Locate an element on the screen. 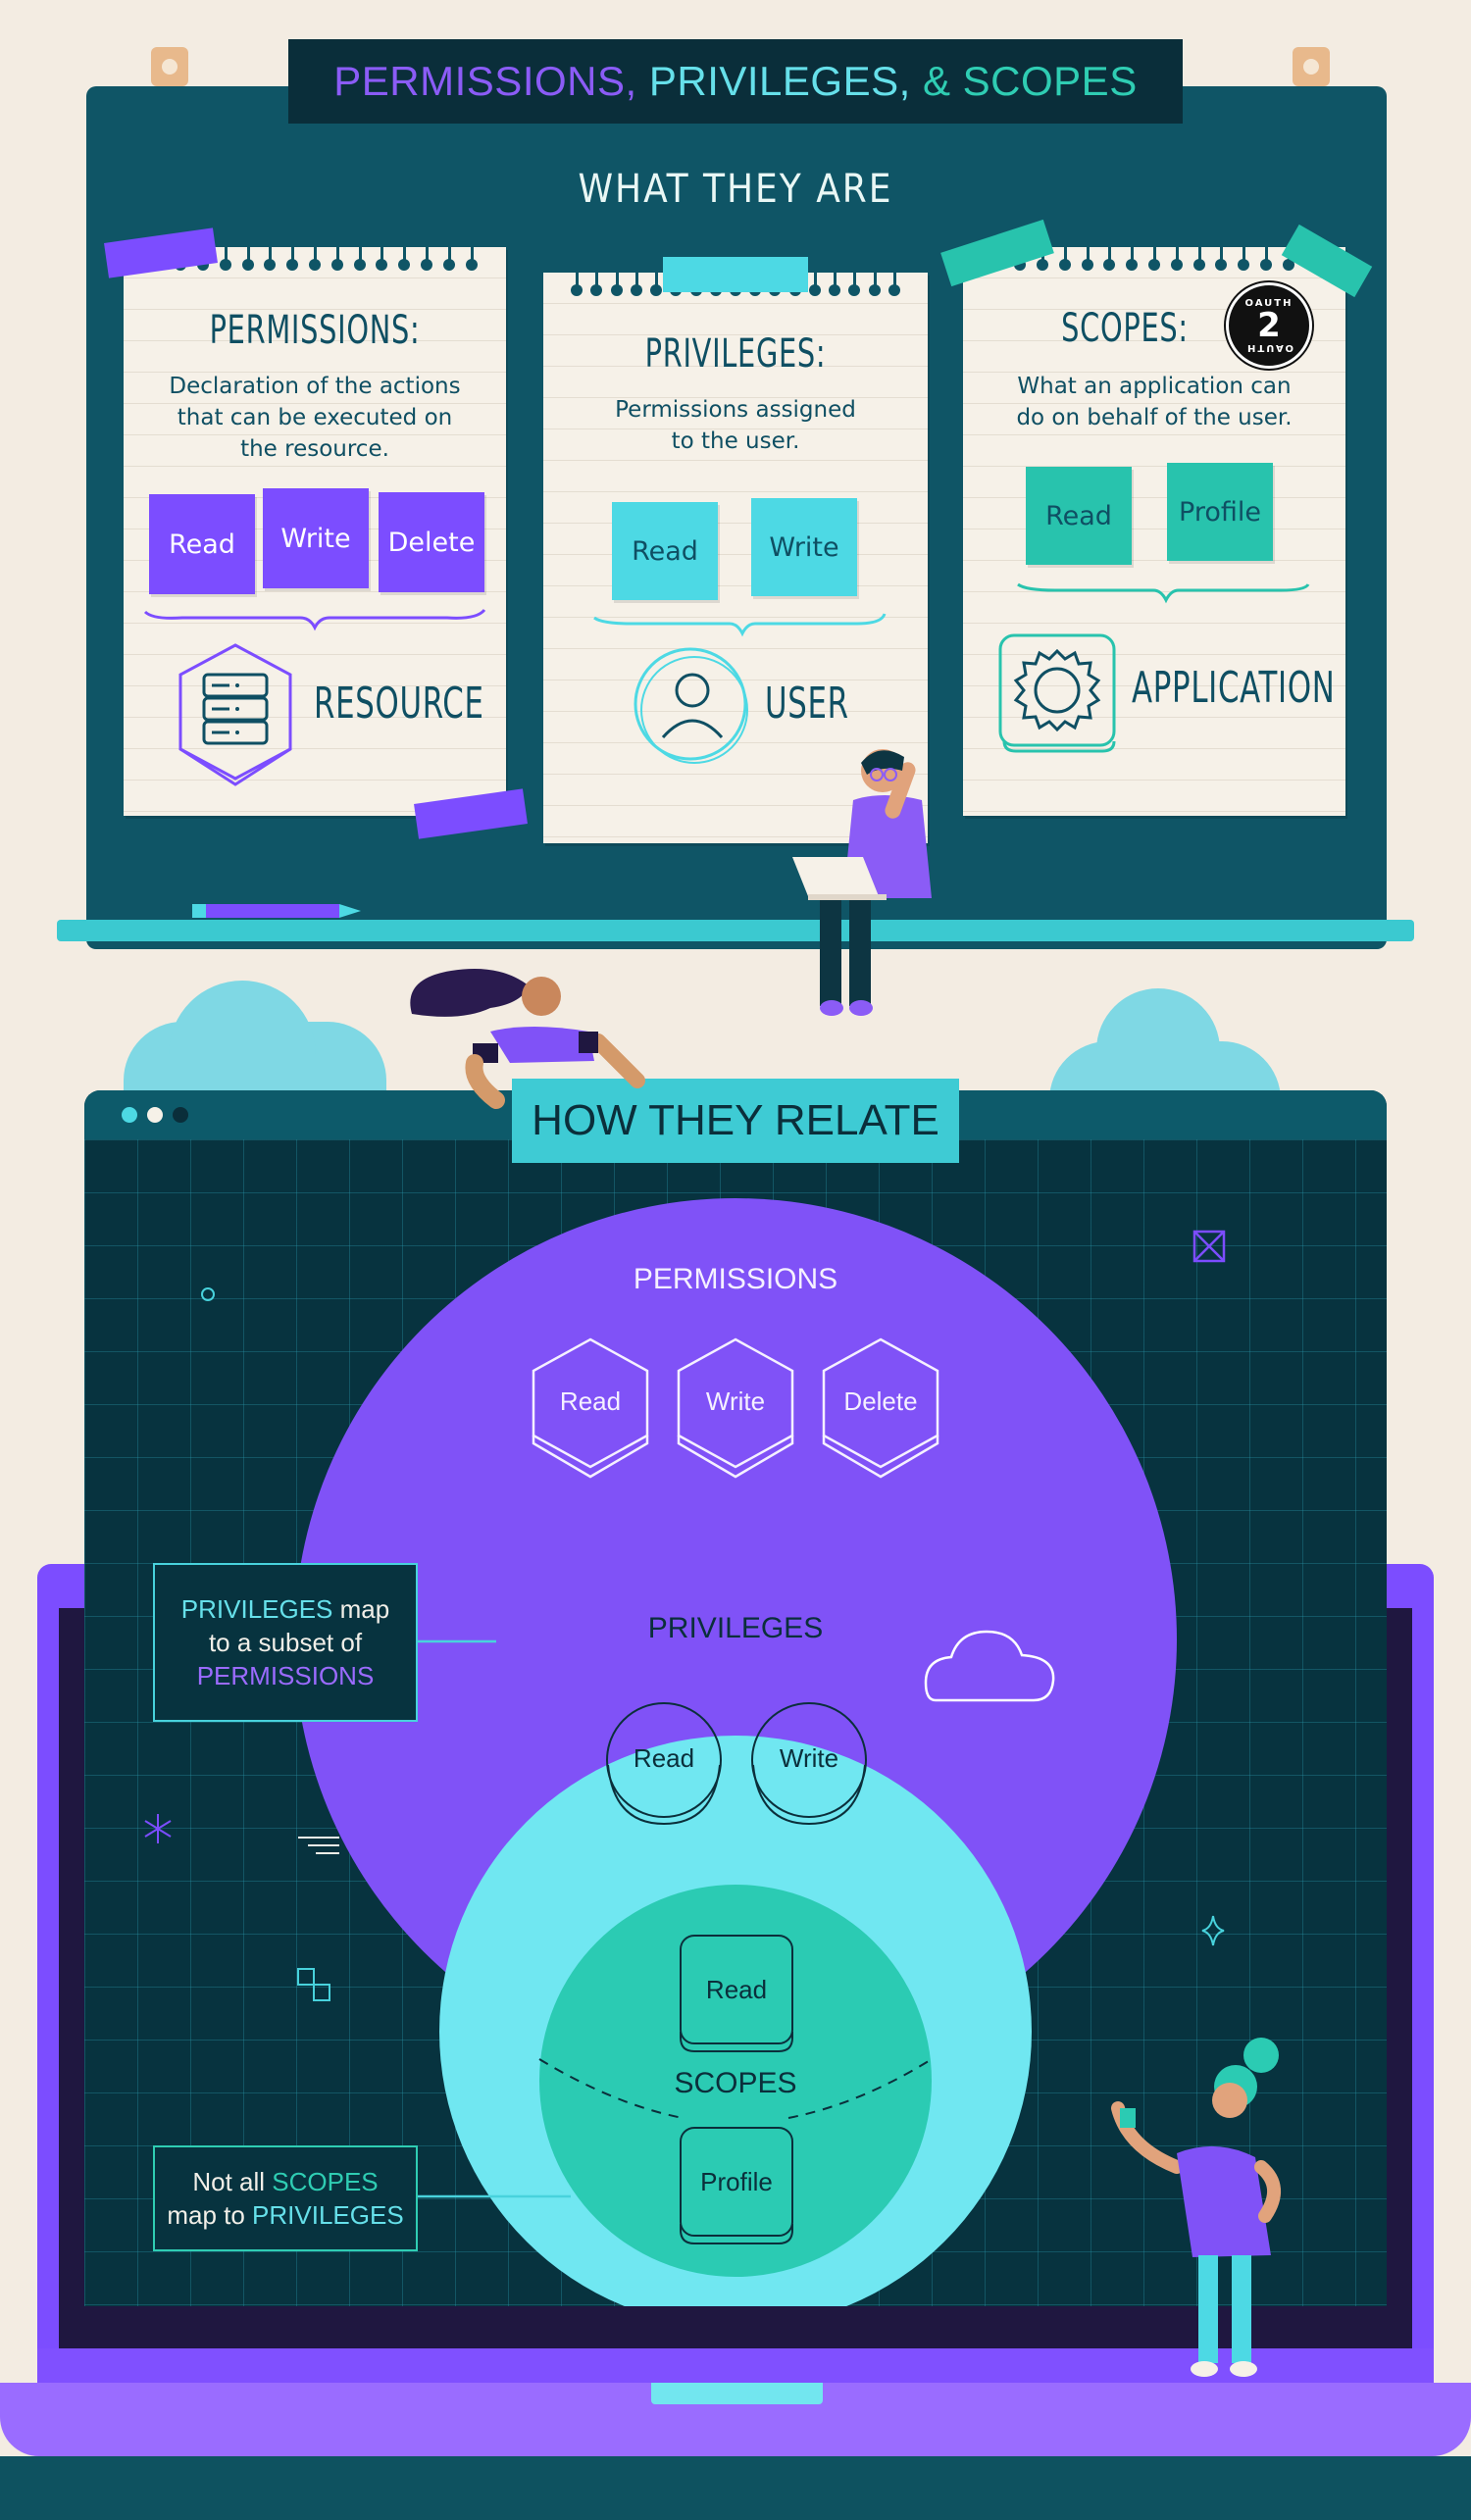 This screenshot has height=2520, width=1471. hexagon-delete: Delete is located at coordinates (881, 1408).